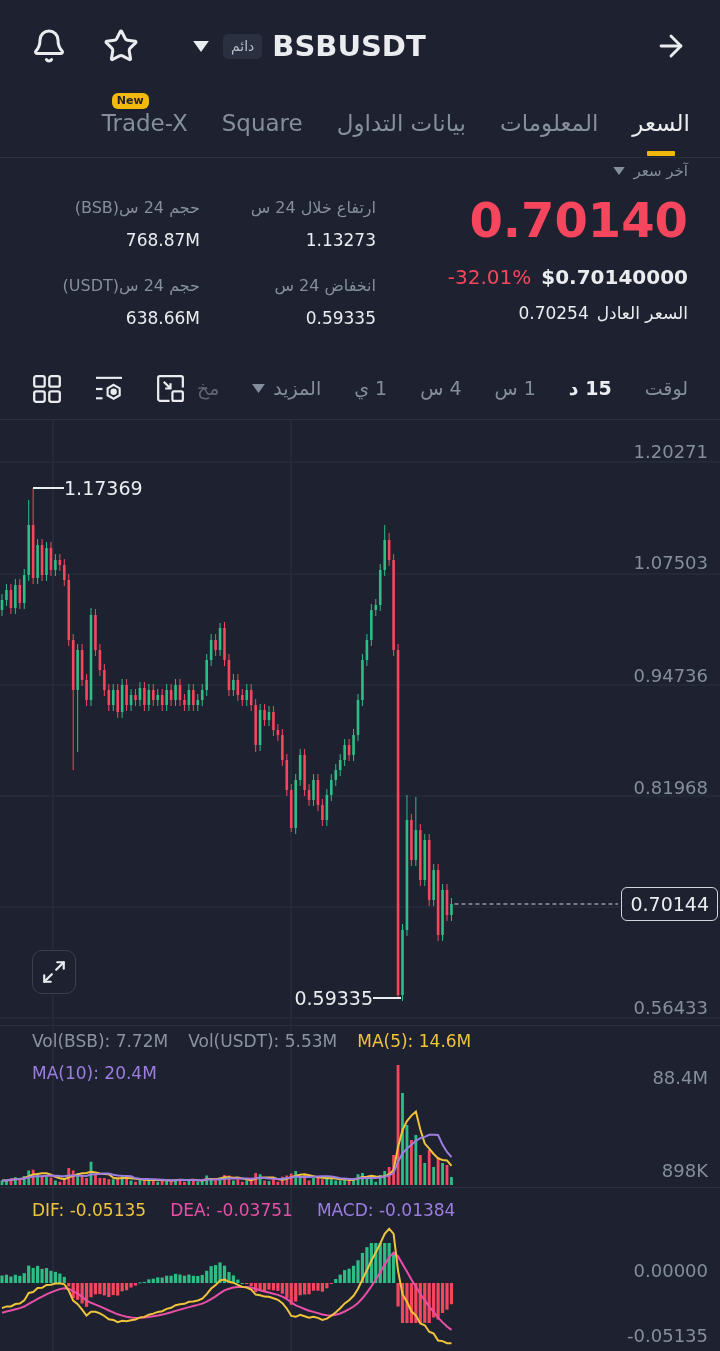 The width and height of the screenshot is (720, 1351). What do you see at coordinates (349, 46) in the screenshot?
I see `symbol-title: BSBUSDT` at bounding box center [349, 46].